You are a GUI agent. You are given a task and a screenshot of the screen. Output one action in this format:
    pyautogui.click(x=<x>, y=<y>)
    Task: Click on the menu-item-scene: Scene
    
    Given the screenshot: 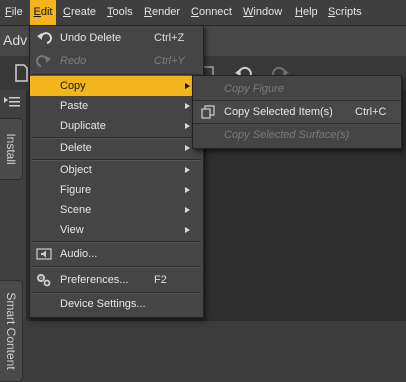 What is the action you would take?
    pyautogui.click(x=116, y=210)
    